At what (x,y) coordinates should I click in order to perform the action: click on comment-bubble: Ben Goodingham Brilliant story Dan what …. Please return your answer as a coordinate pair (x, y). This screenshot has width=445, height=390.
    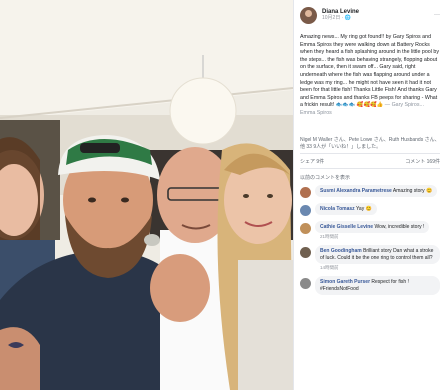
    Looking at the image, I should click on (377, 255).